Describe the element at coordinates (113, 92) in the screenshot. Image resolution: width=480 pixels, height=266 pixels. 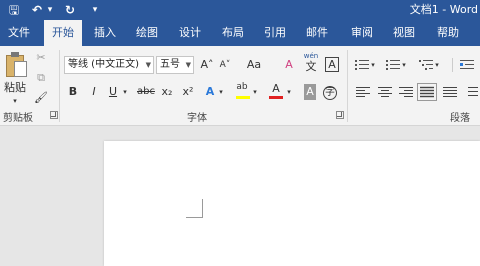
I see `underline-button: U` at that location.